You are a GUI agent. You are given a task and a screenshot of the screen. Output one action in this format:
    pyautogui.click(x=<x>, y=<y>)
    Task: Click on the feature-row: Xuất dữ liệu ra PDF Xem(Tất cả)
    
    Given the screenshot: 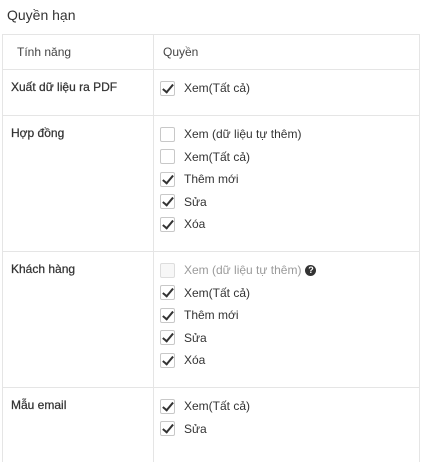 What is the action you would take?
    pyautogui.click(x=211, y=93)
    